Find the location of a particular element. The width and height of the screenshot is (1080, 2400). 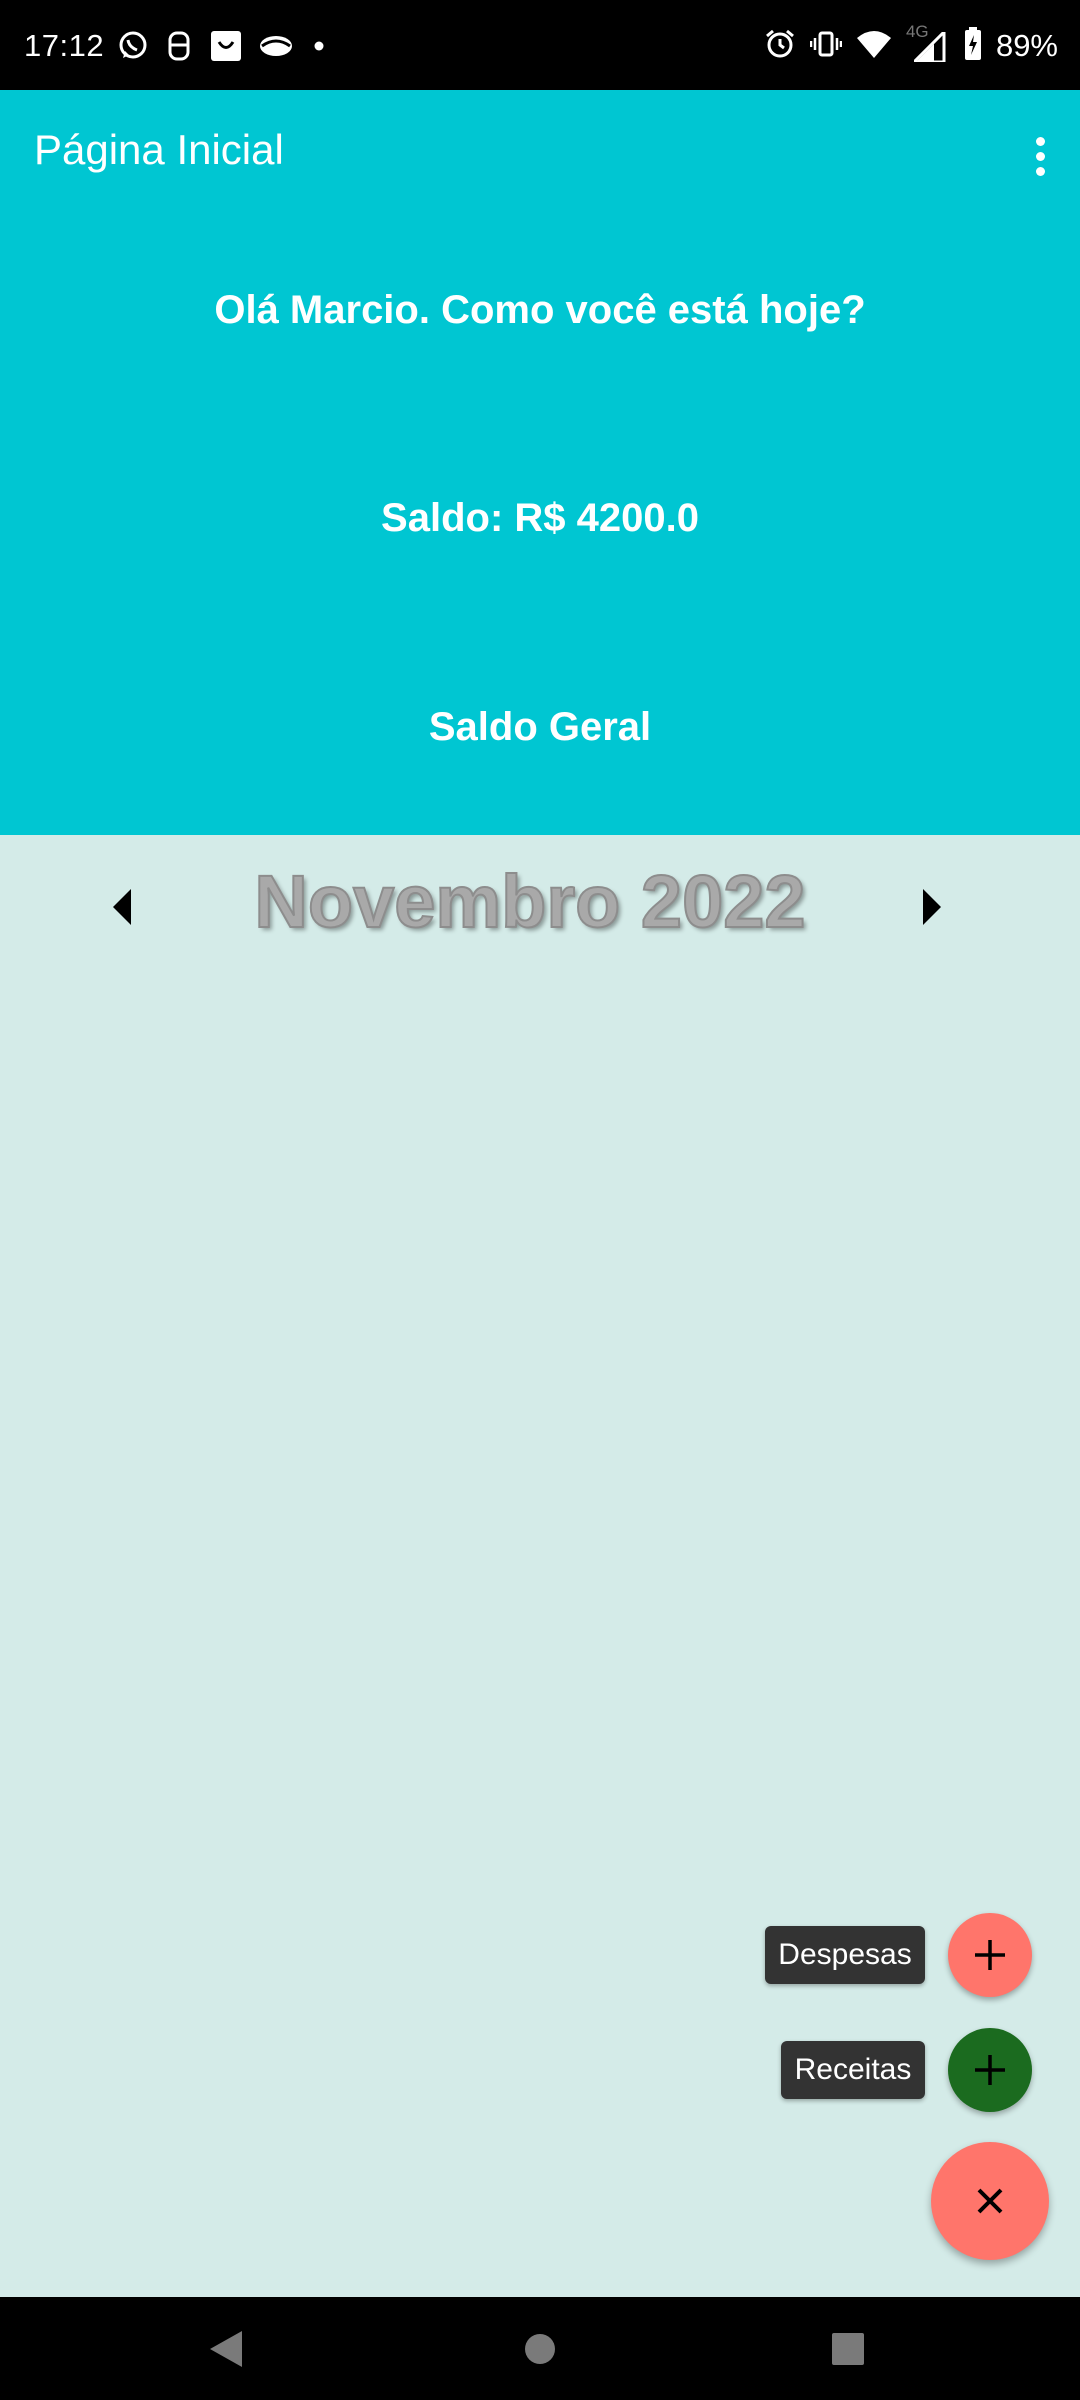

battery-percentage: 89% is located at coordinates (1026, 45).